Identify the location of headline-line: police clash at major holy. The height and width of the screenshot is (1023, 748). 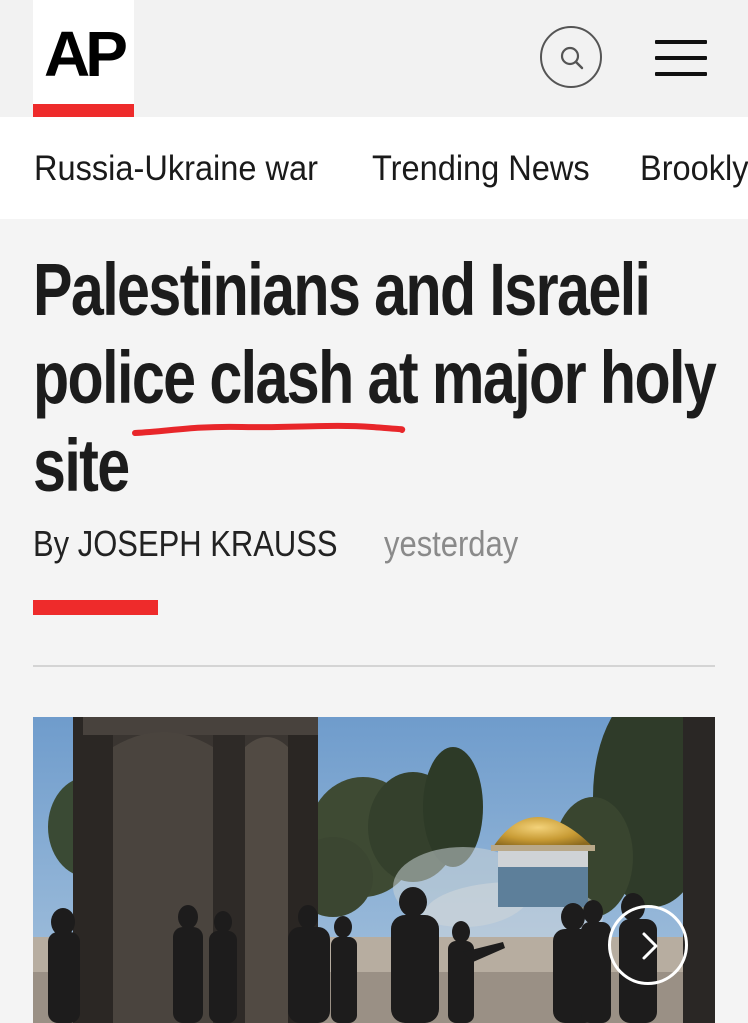
(375, 377).